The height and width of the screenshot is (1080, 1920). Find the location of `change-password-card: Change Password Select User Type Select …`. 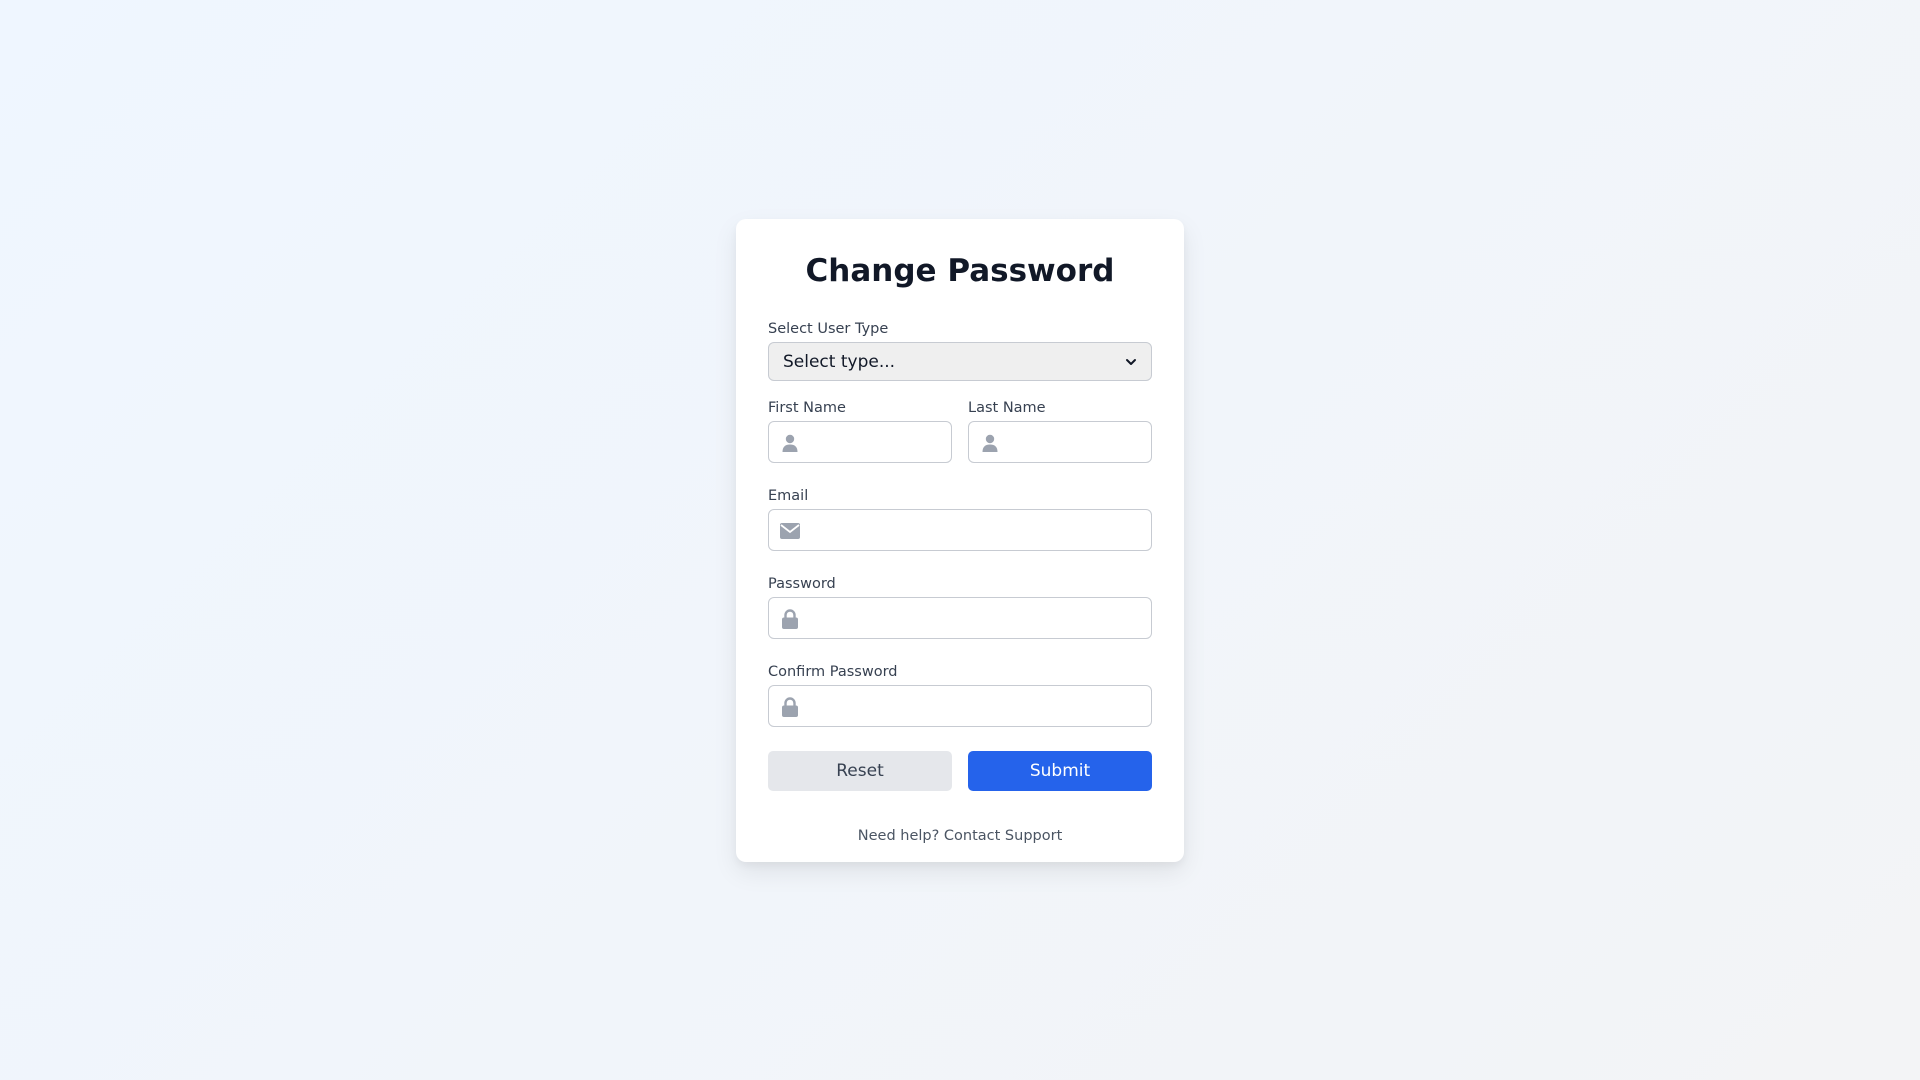

change-password-card: Change Password Select User Type Select … is located at coordinates (960, 540).